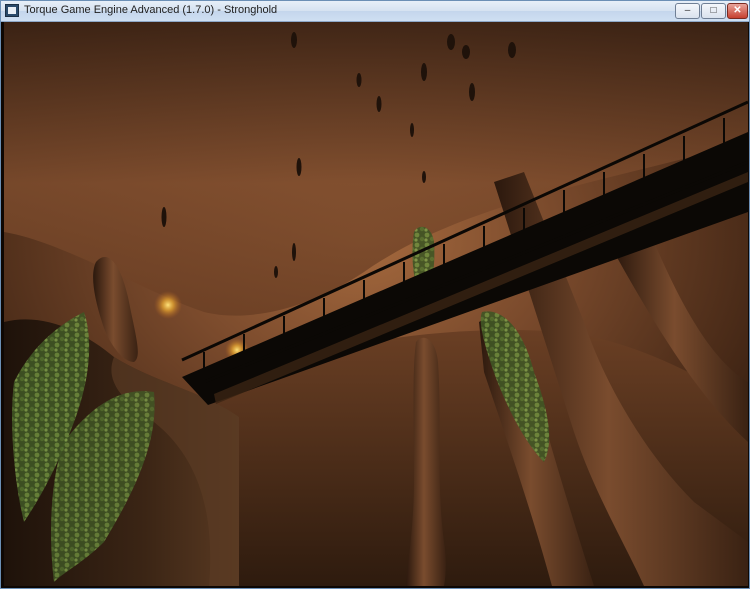 This screenshot has width=750, height=589. Describe the element at coordinates (737, 11) in the screenshot. I see `close-button: ✕` at that location.